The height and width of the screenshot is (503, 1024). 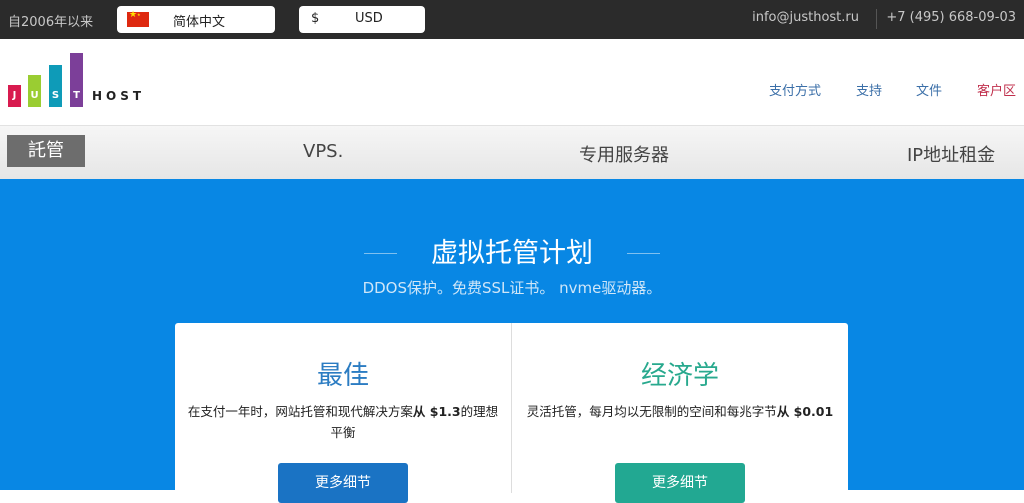 What do you see at coordinates (14, 96) in the screenshot?
I see `logo-letter-j: J` at bounding box center [14, 96].